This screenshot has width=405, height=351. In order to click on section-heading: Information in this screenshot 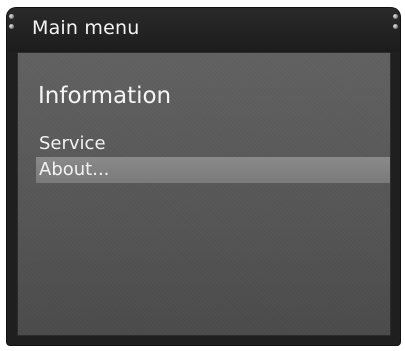, I will do `click(105, 96)`.